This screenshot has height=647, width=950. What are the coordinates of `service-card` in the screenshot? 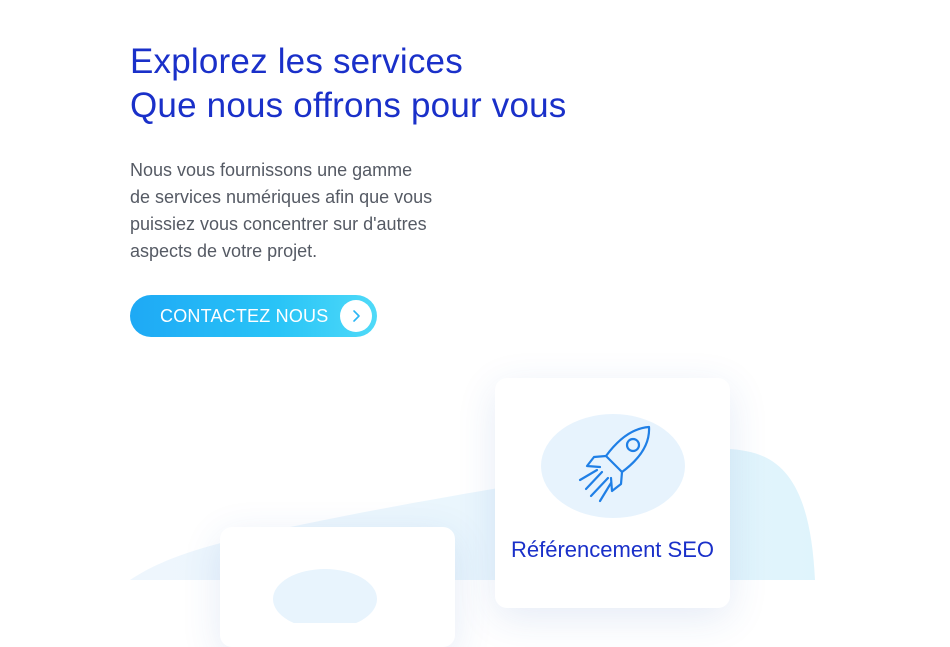 It's located at (337, 587).